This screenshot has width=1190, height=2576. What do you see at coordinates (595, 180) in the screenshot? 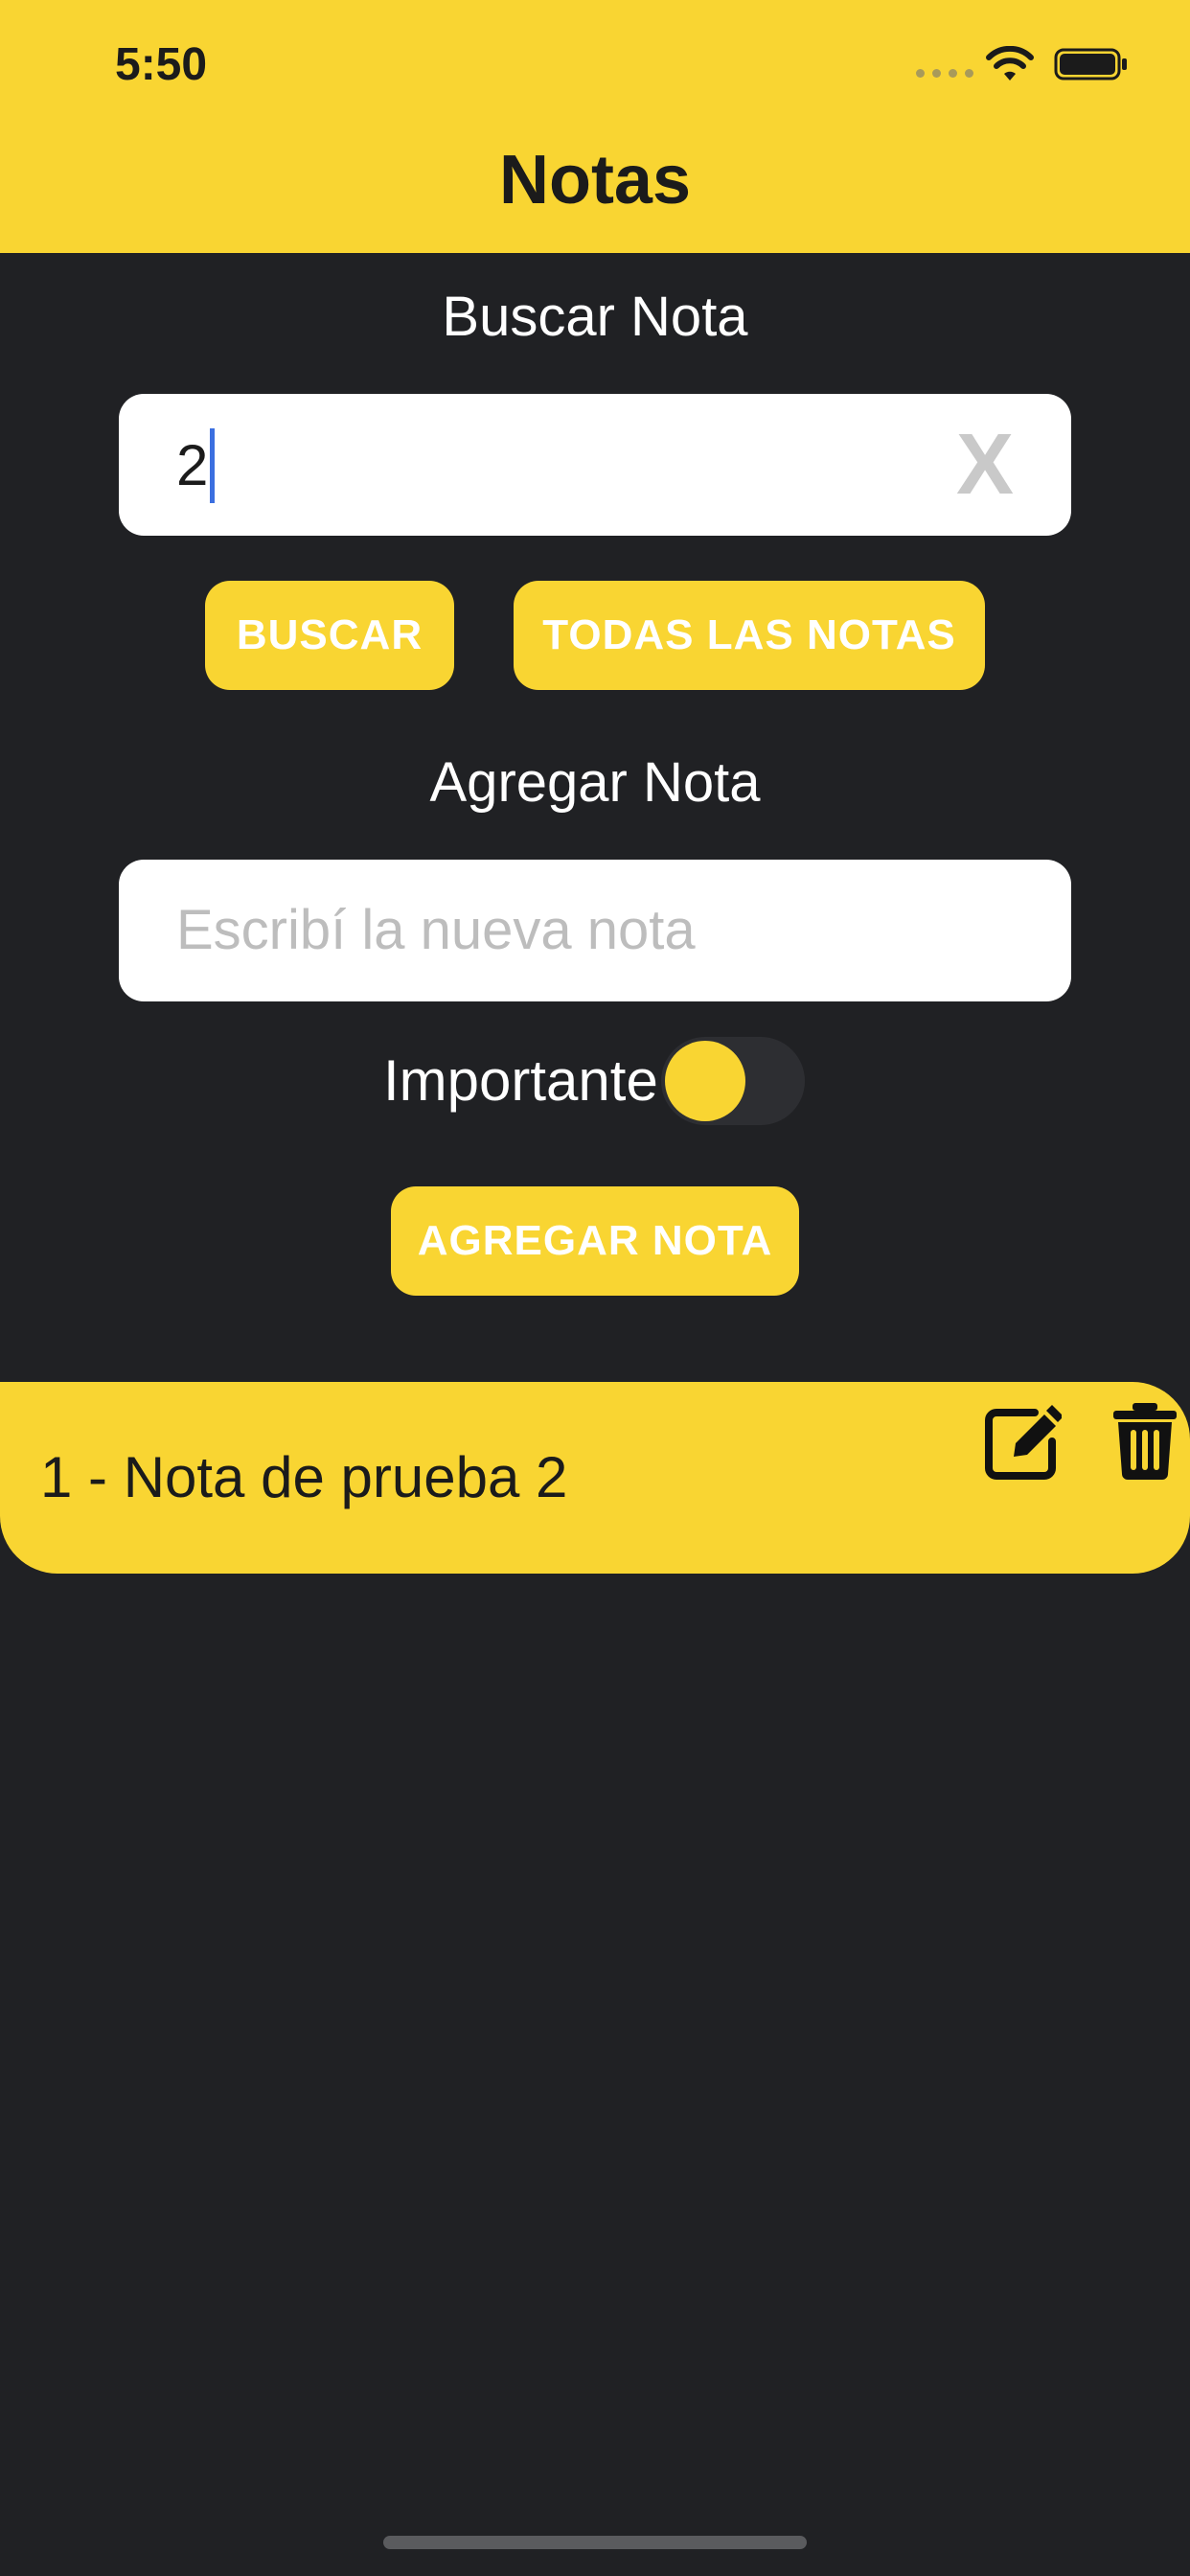
I see `page-title: Notas` at bounding box center [595, 180].